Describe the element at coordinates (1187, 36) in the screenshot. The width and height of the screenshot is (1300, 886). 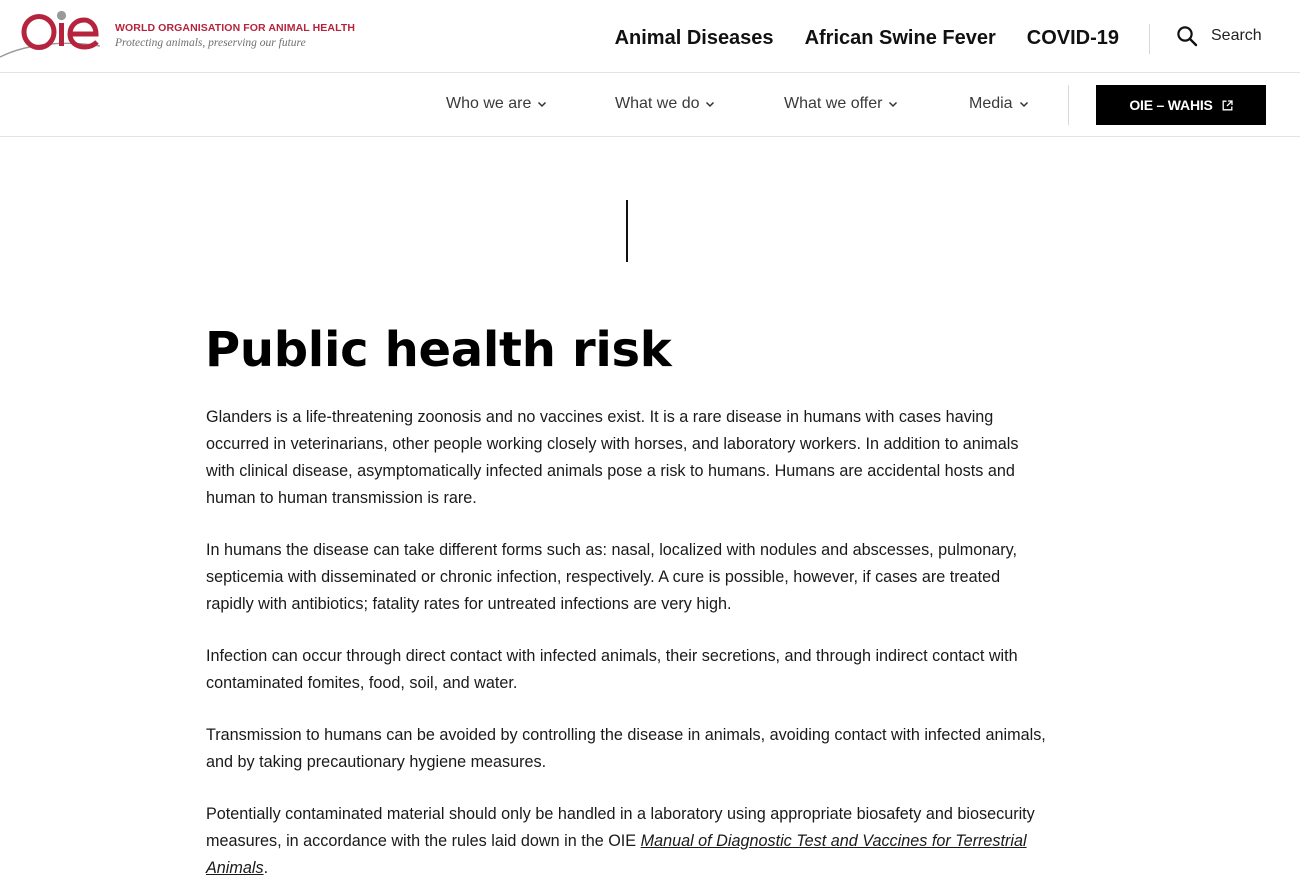
I see `search-icon` at that location.